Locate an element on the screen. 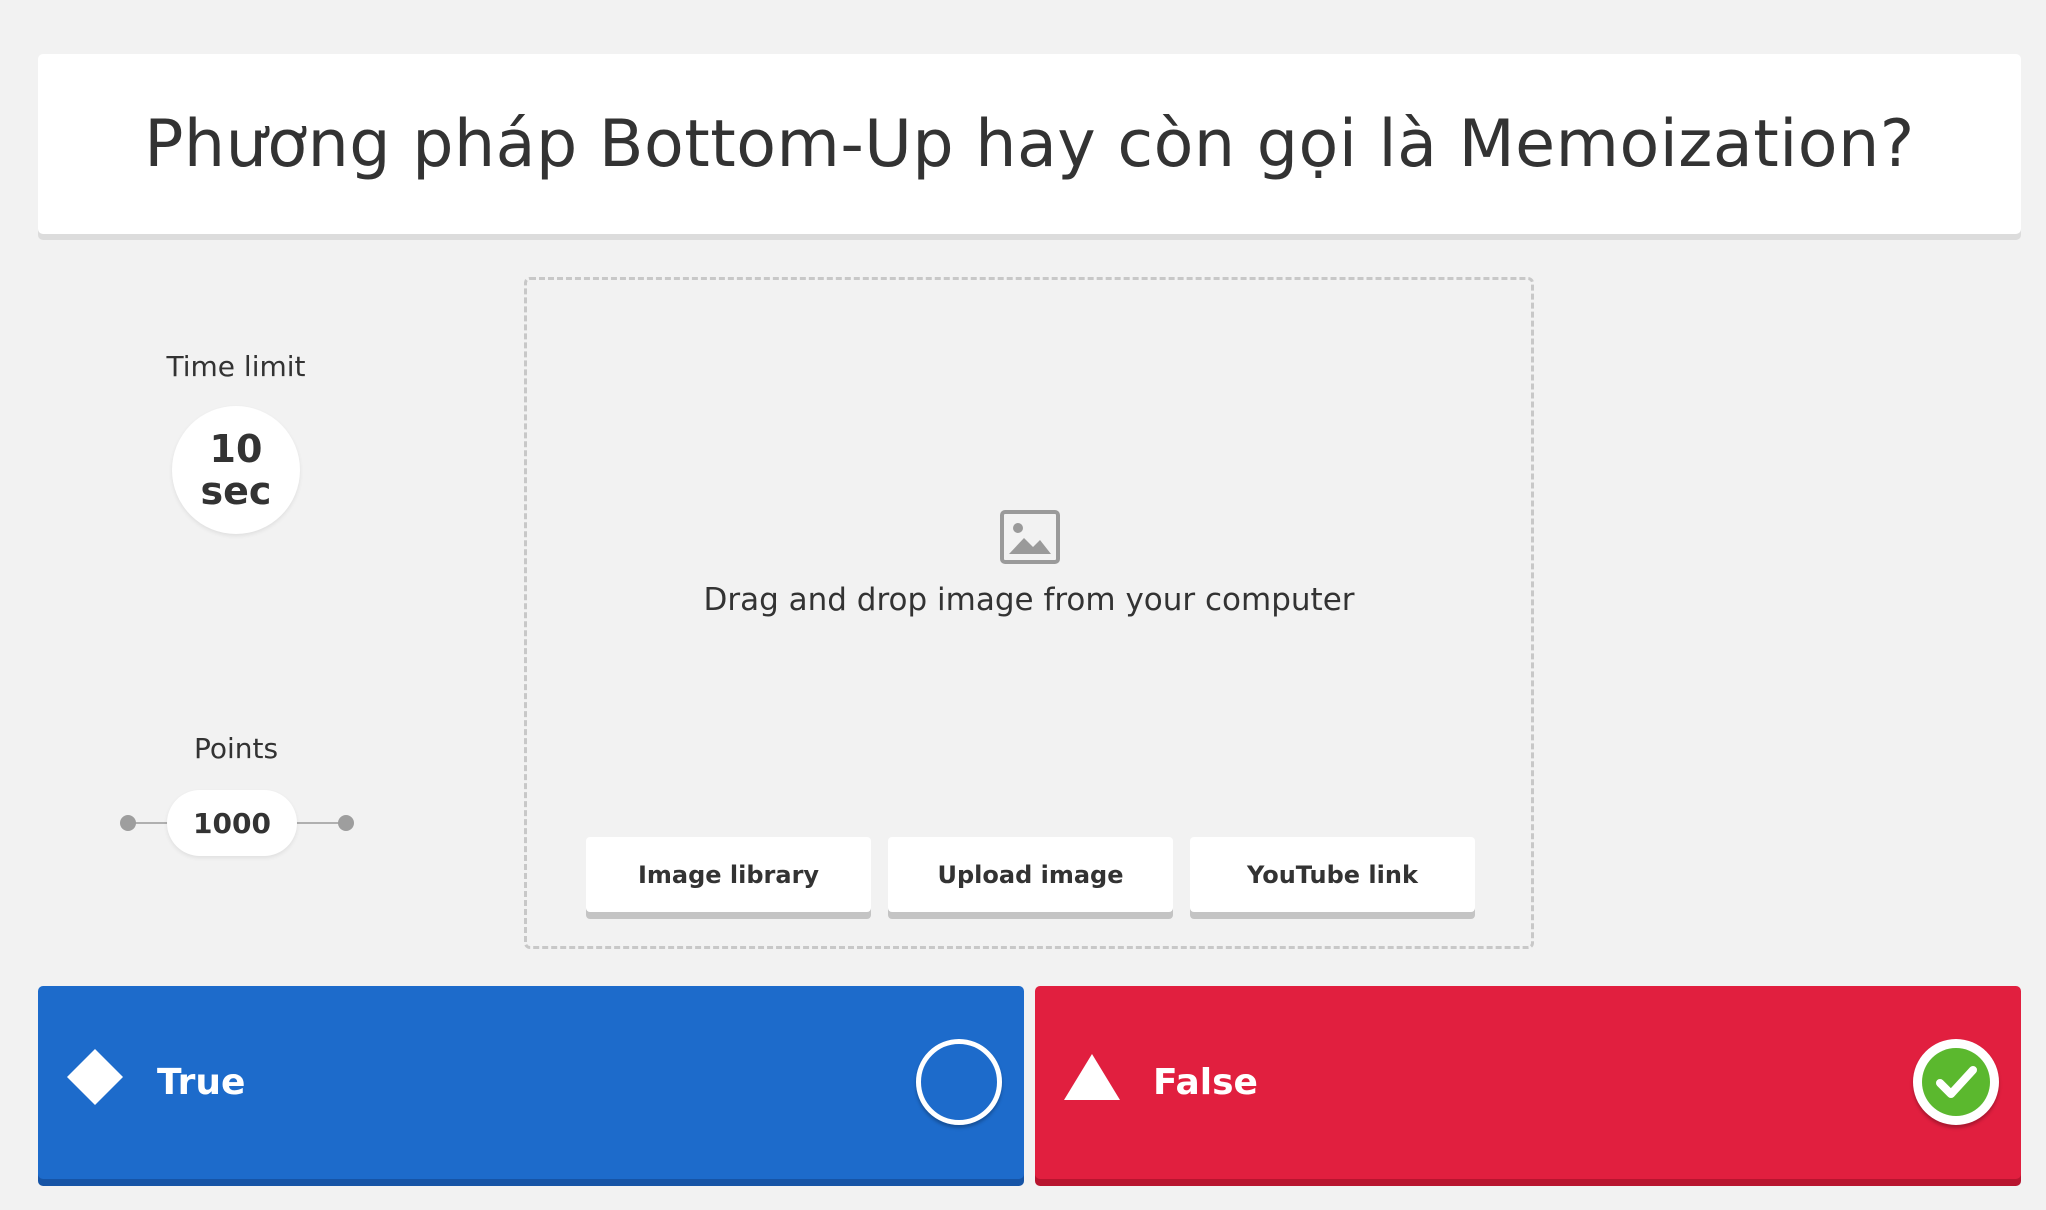 This screenshot has height=1210, width=2046. image-library-button: Image library is located at coordinates (728, 874).